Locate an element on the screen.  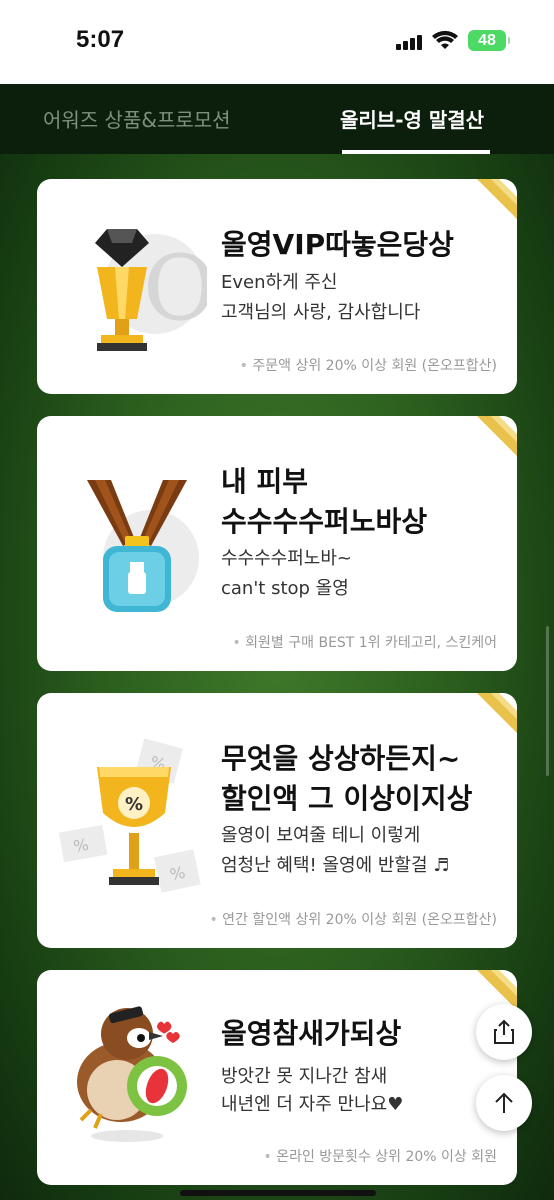
award-title-line-2: 할인액 그 이상이지상 is located at coordinates (347, 798).